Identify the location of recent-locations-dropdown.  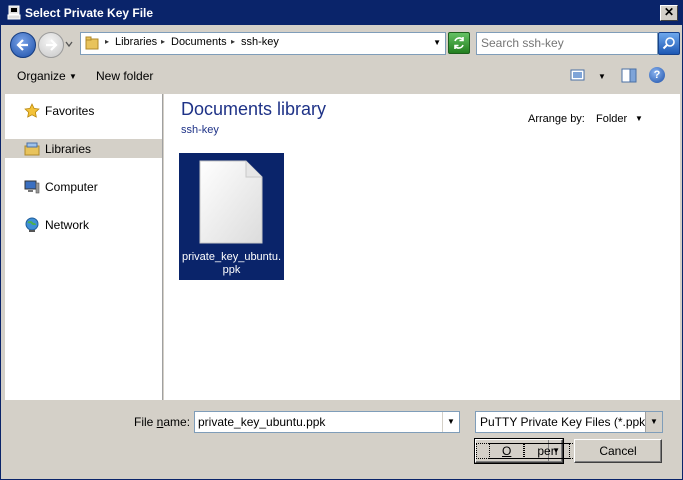
(69, 44).